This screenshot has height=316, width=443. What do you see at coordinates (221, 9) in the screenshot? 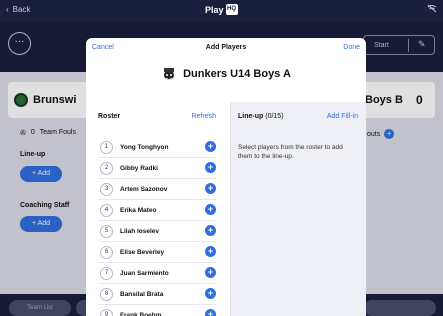
I see `app-title: Play HQ` at bounding box center [221, 9].